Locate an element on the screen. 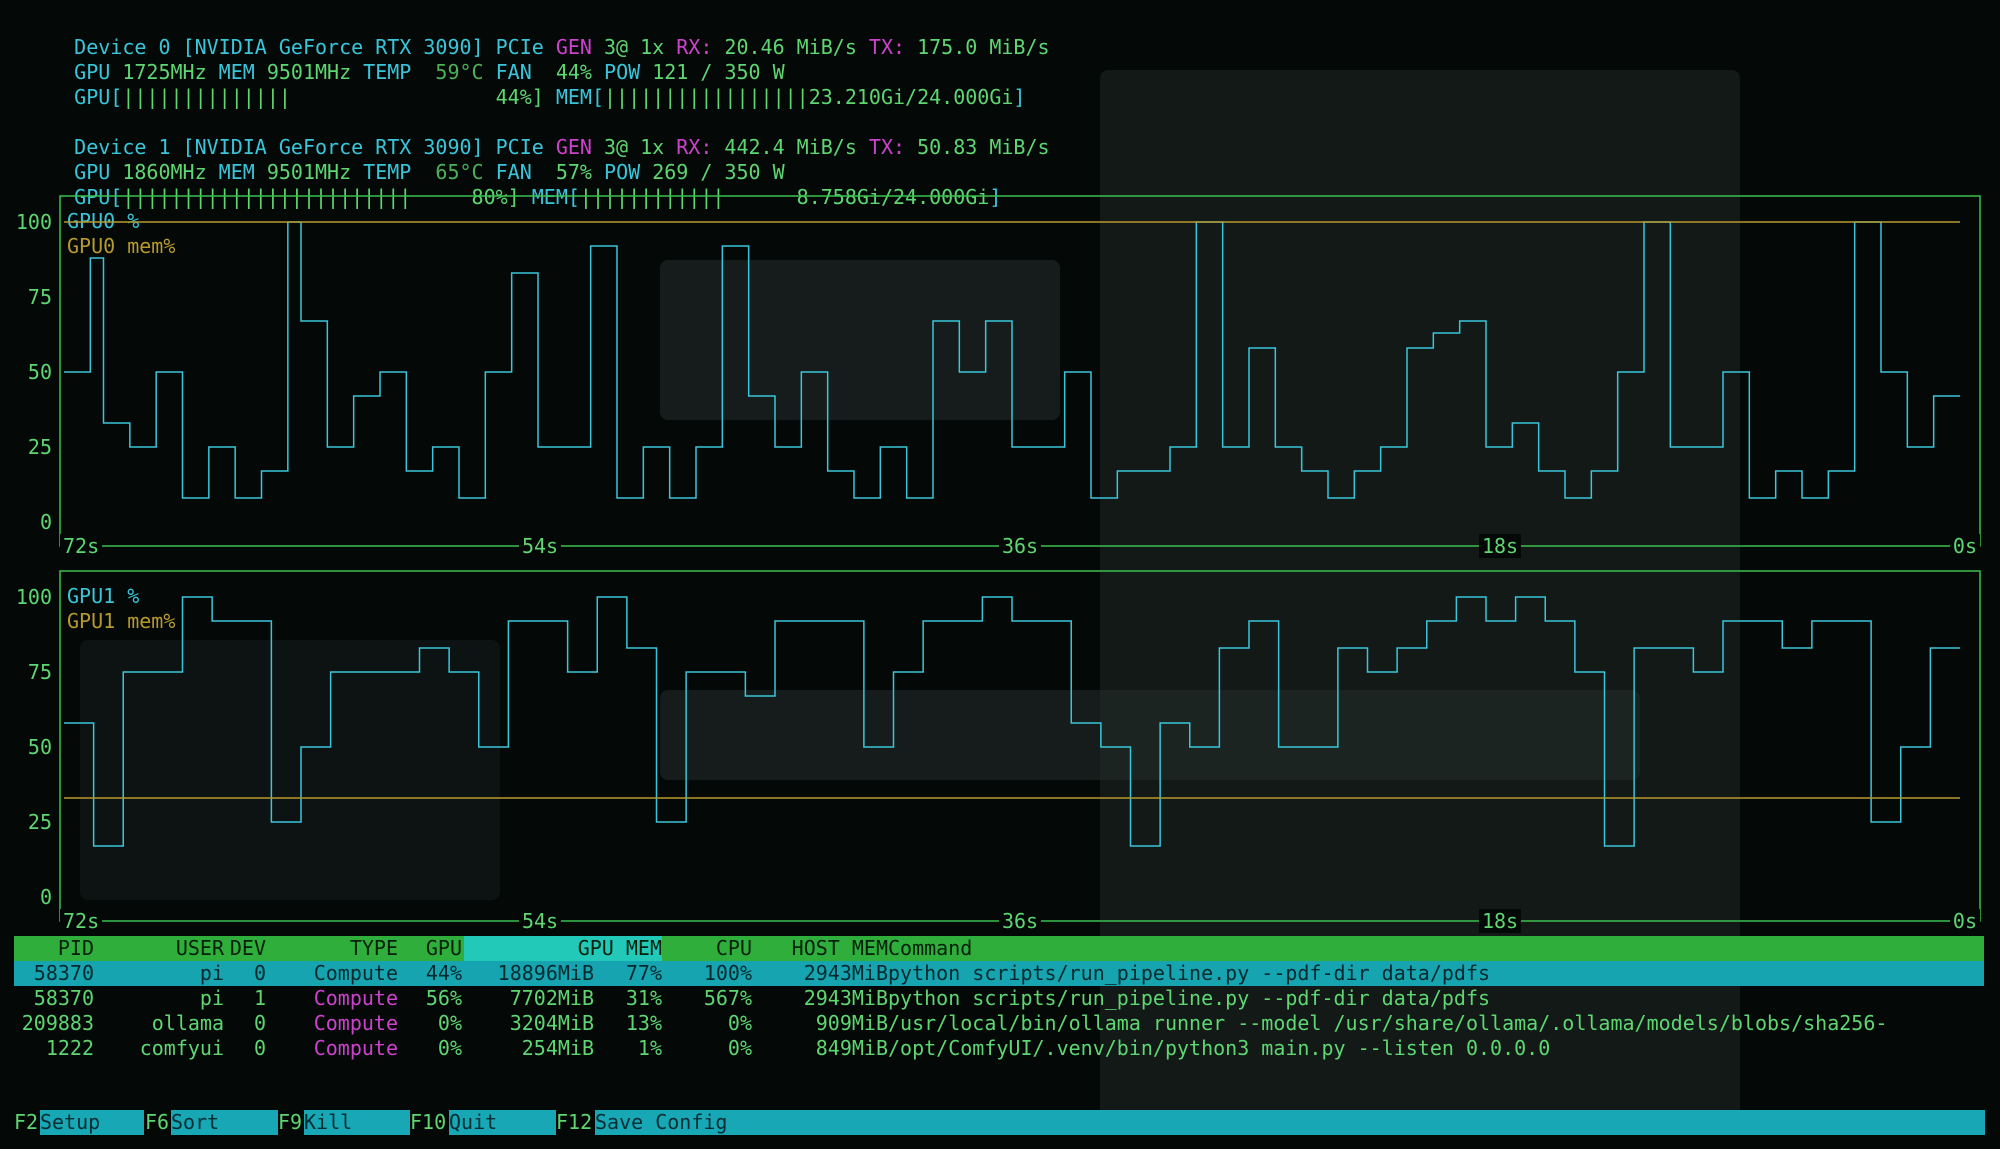 The width and height of the screenshot is (2000, 1149). kill-button: Kill is located at coordinates (357, 1122).